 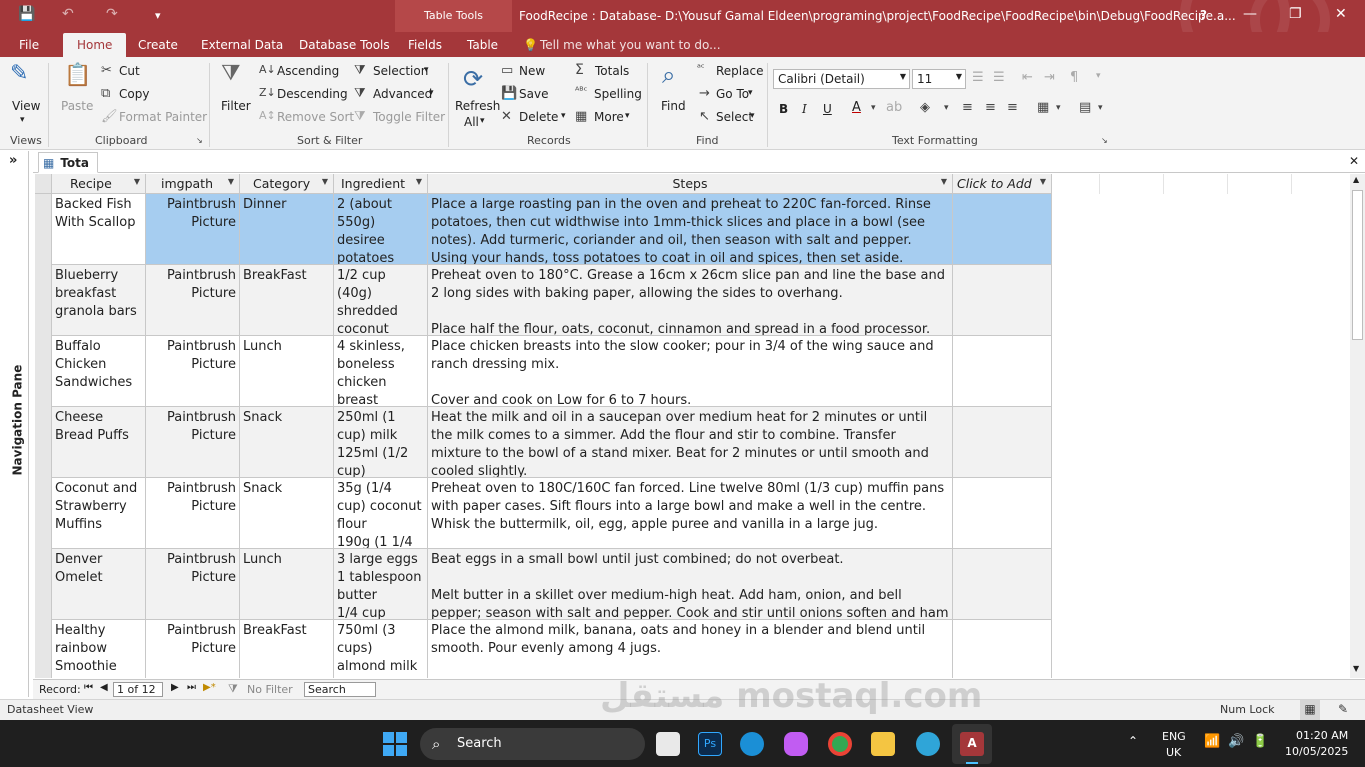 What do you see at coordinates (1133, 741) in the screenshot?
I see `tray-overflow-icon: ⌃` at bounding box center [1133, 741].